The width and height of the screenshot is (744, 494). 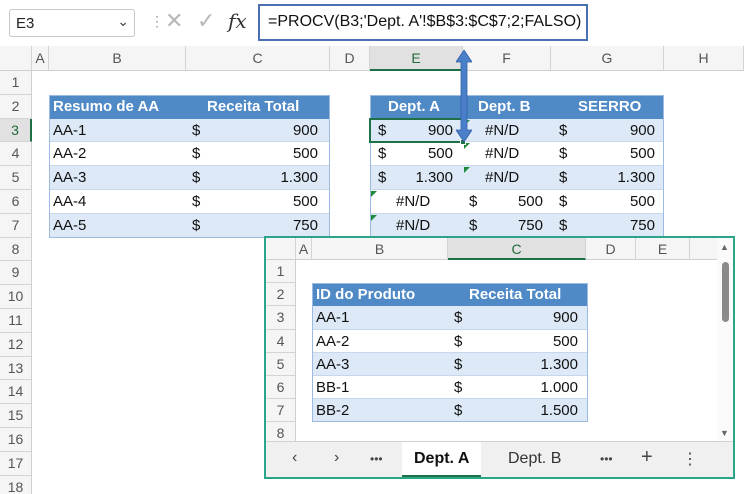 What do you see at coordinates (724, 433) in the screenshot?
I see `scroll-down-icon: ▼` at bounding box center [724, 433].